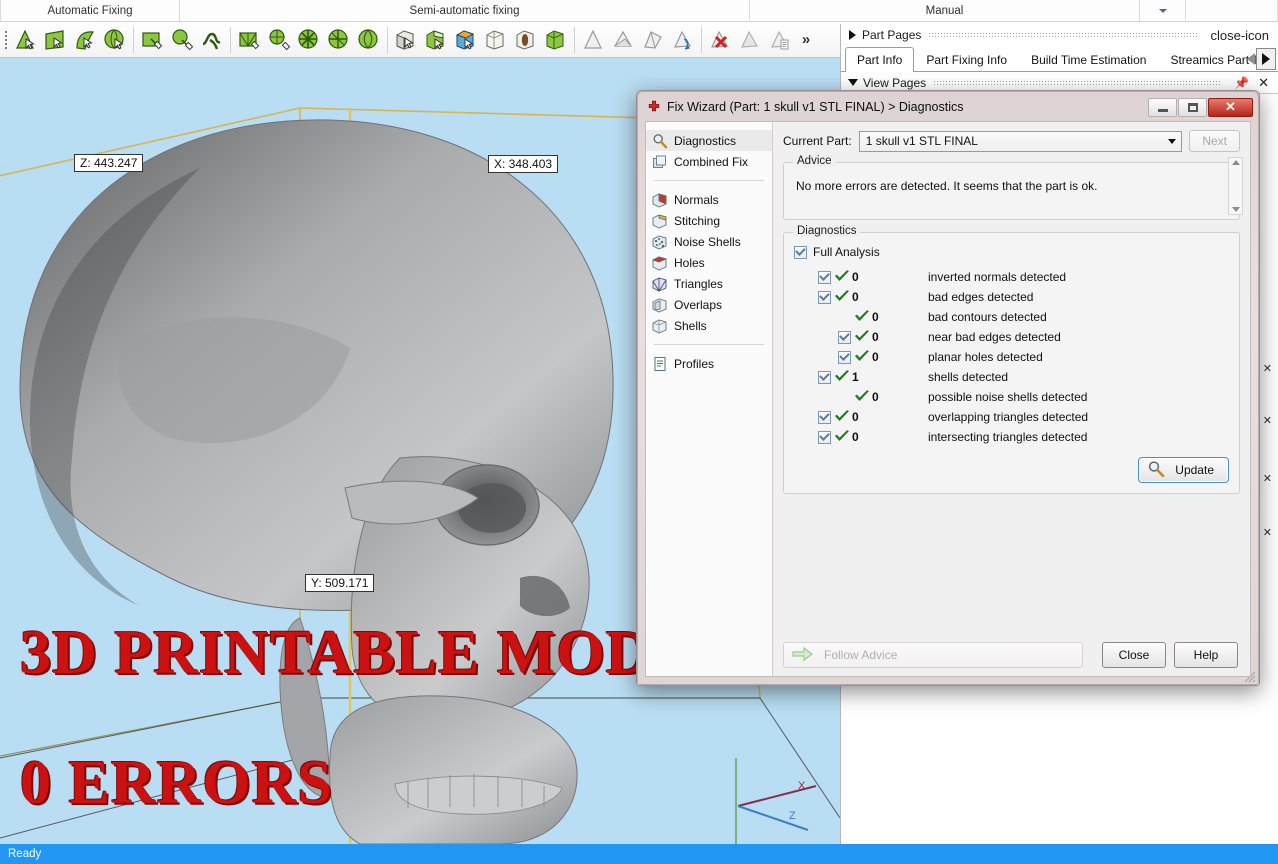 The width and height of the screenshot is (1278, 864). What do you see at coordinates (1235, 209) in the screenshot?
I see `scroll-down-icon` at bounding box center [1235, 209].